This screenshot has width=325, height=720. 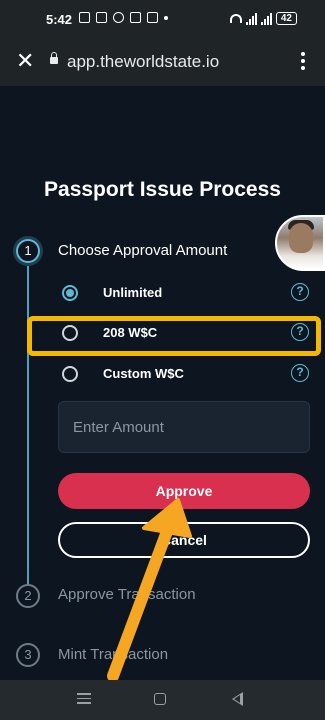 I want to click on step-number-1: 1, so click(x=28, y=251).